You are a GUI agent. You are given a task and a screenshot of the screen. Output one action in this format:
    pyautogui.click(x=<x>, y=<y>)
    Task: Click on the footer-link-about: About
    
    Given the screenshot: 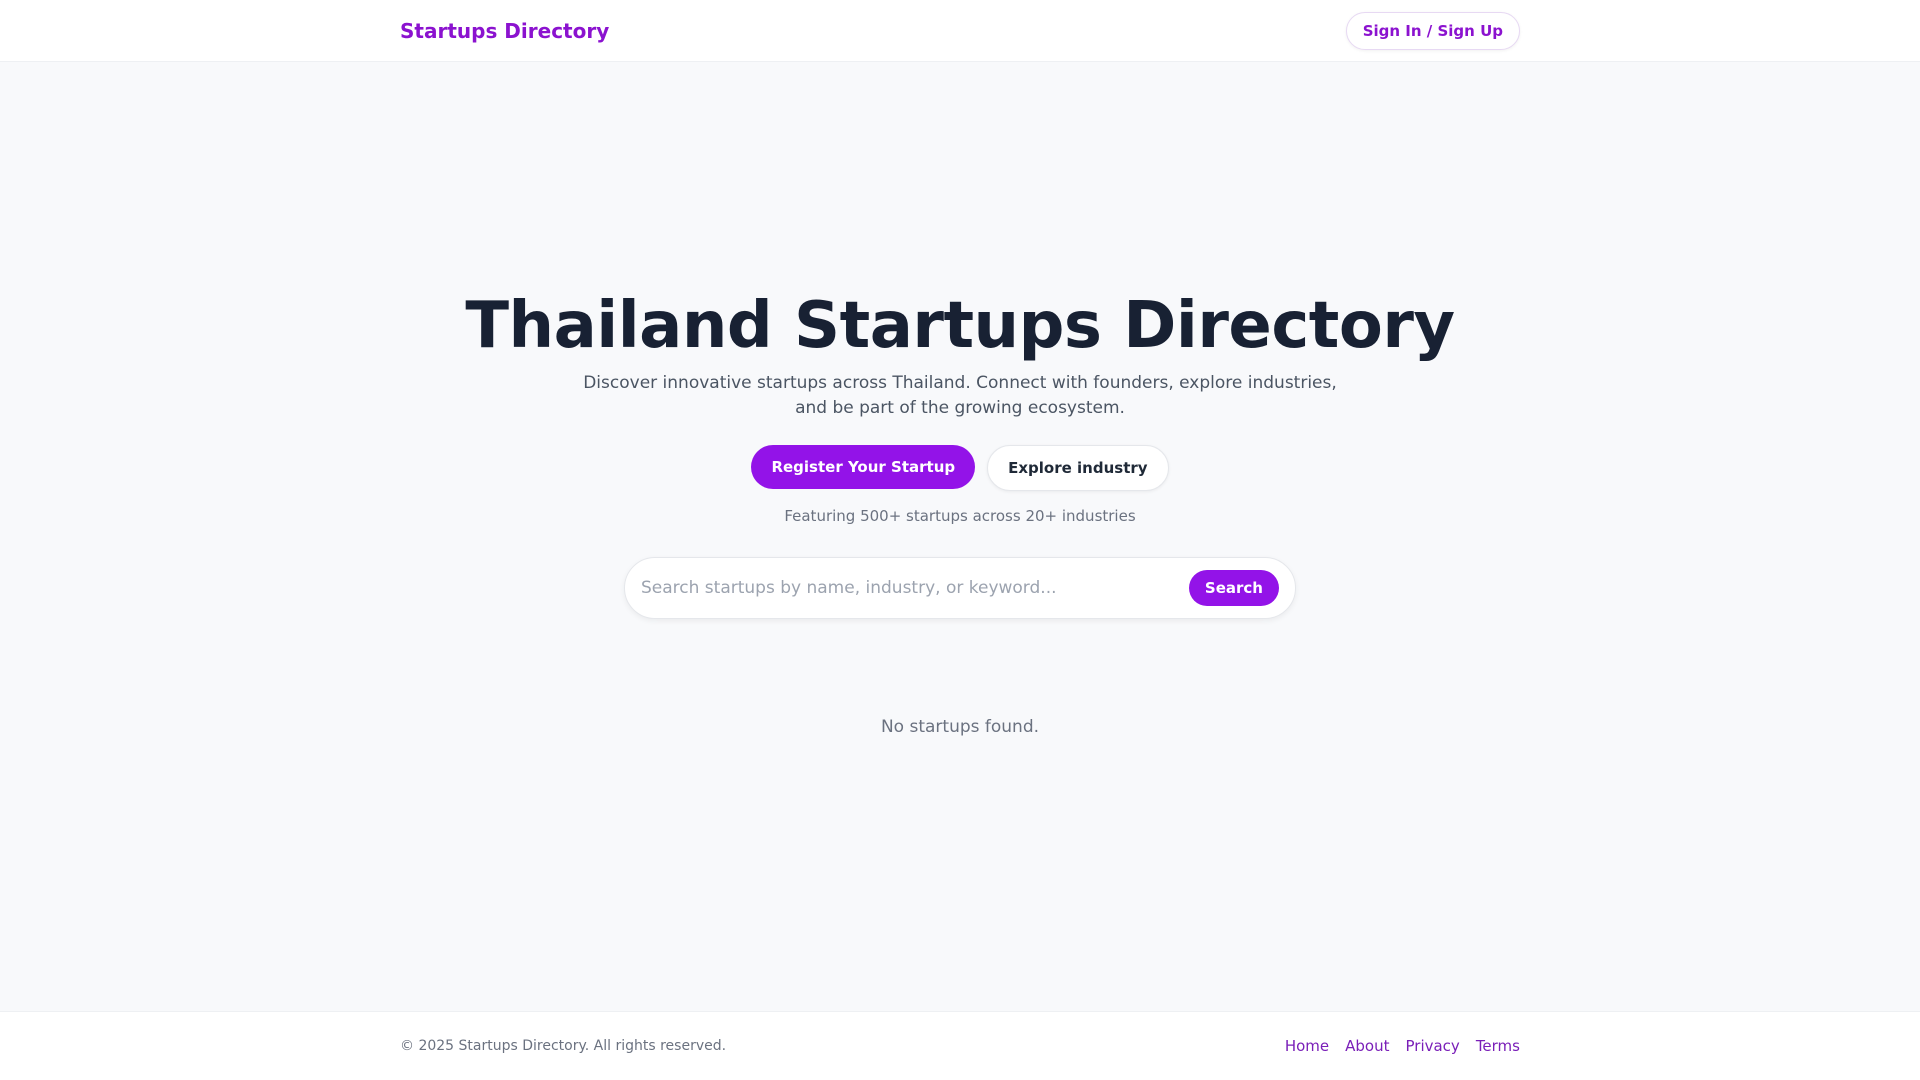 What is the action you would take?
    pyautogui.click(x=1367, y=1046)
    